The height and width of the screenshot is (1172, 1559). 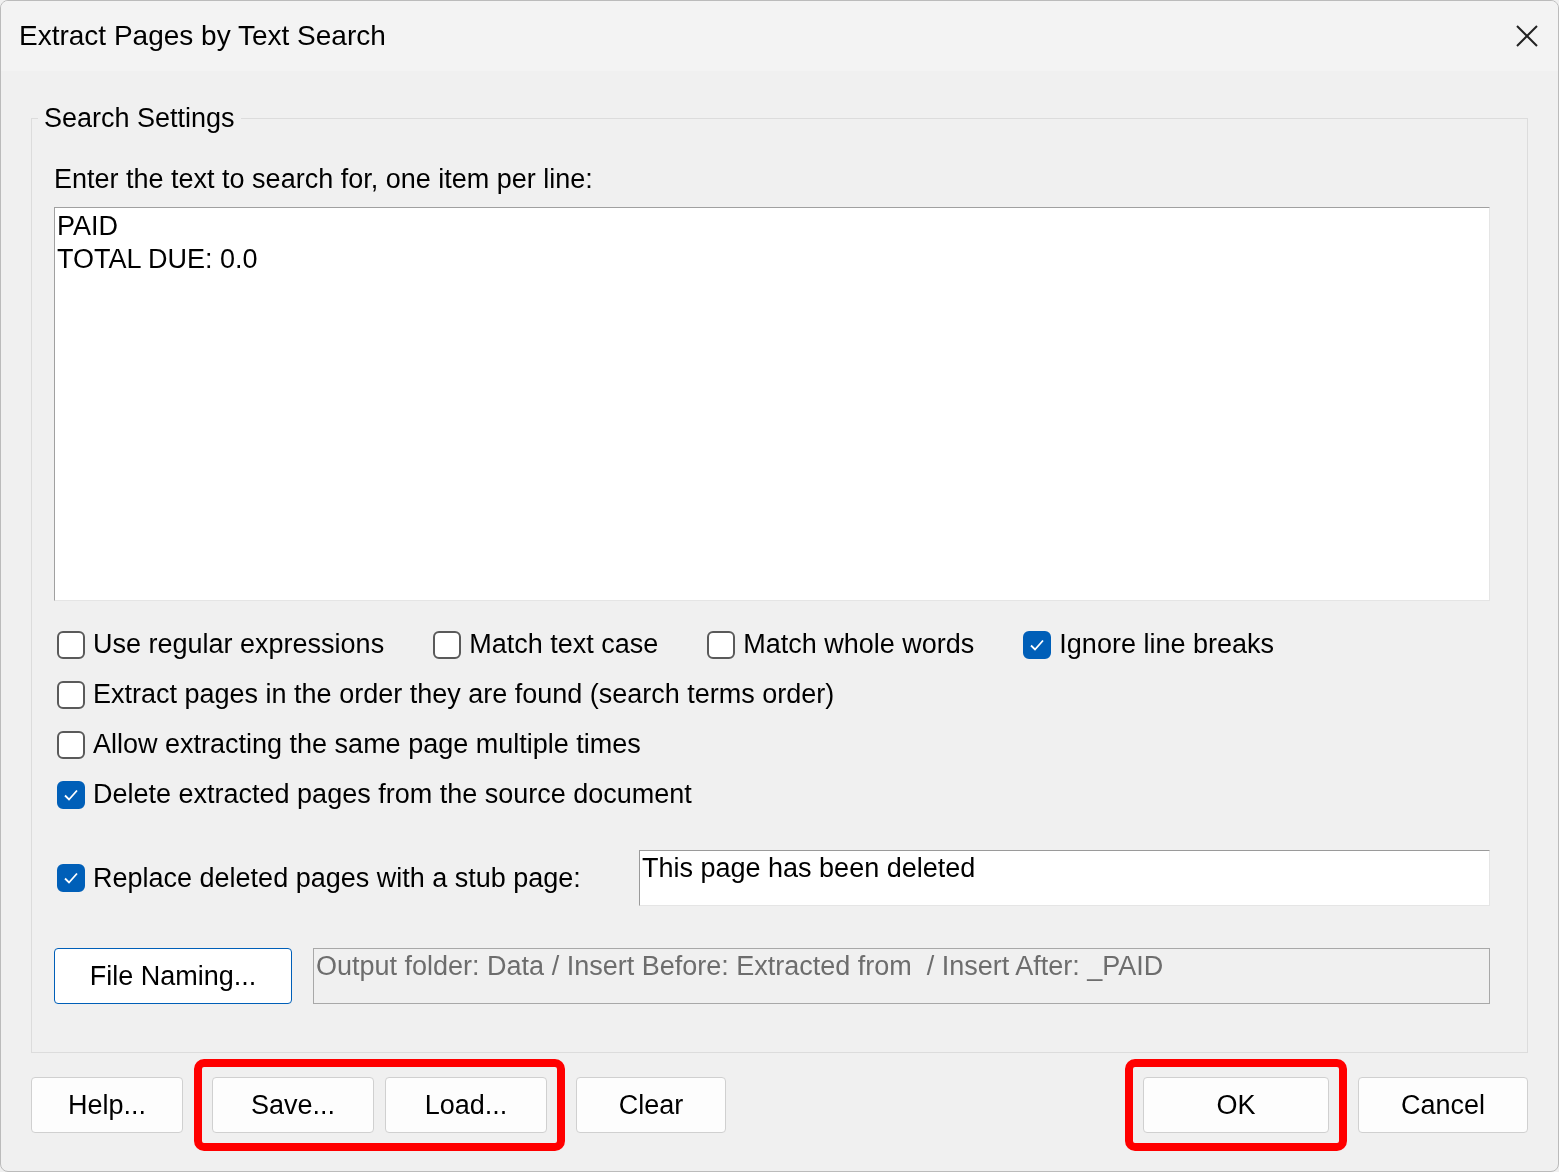 I want to click on close-icon, so click(x=1527, y=36).